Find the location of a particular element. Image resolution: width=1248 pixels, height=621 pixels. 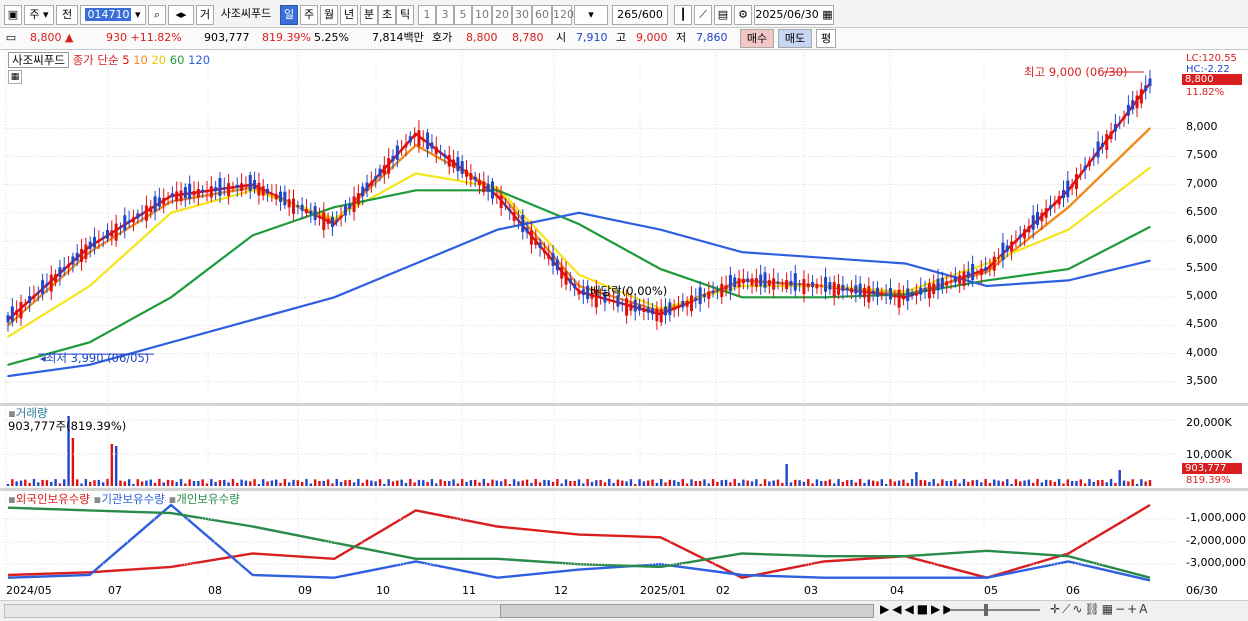

zoom-slider is located at coordinates (995, 610).